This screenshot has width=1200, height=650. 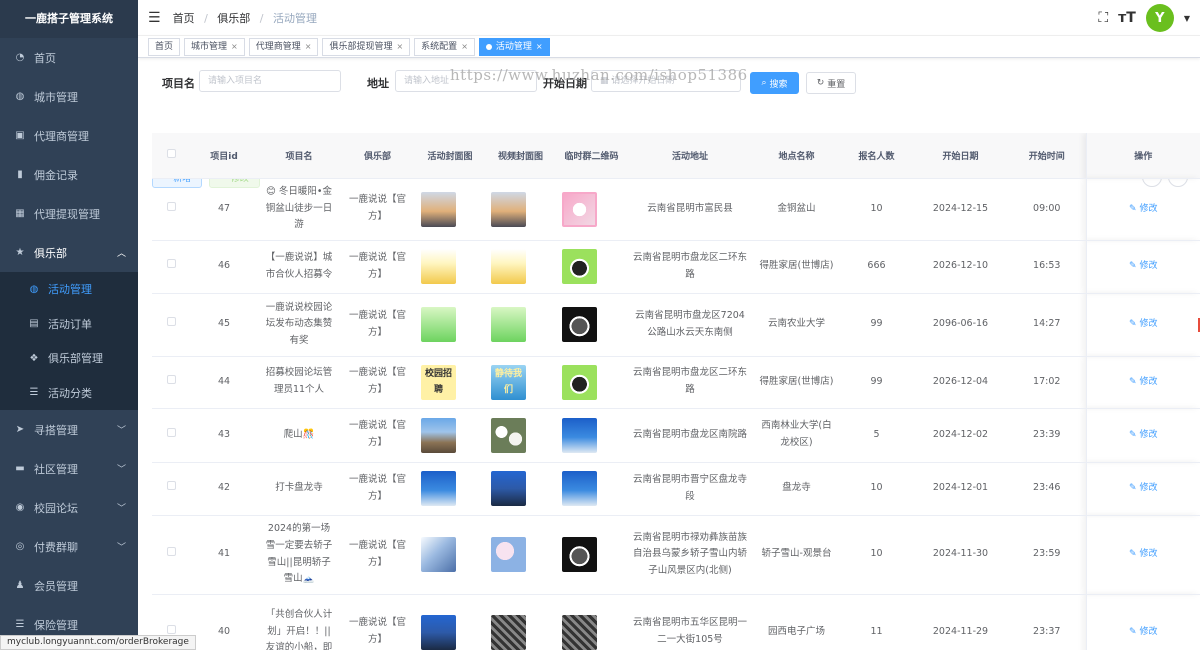 What do you see at coordinates (299, 267) in the screenshot?
I see `project-name: 【一鹿说说】城市合伙人招募令` at bounding box center [299, 267].